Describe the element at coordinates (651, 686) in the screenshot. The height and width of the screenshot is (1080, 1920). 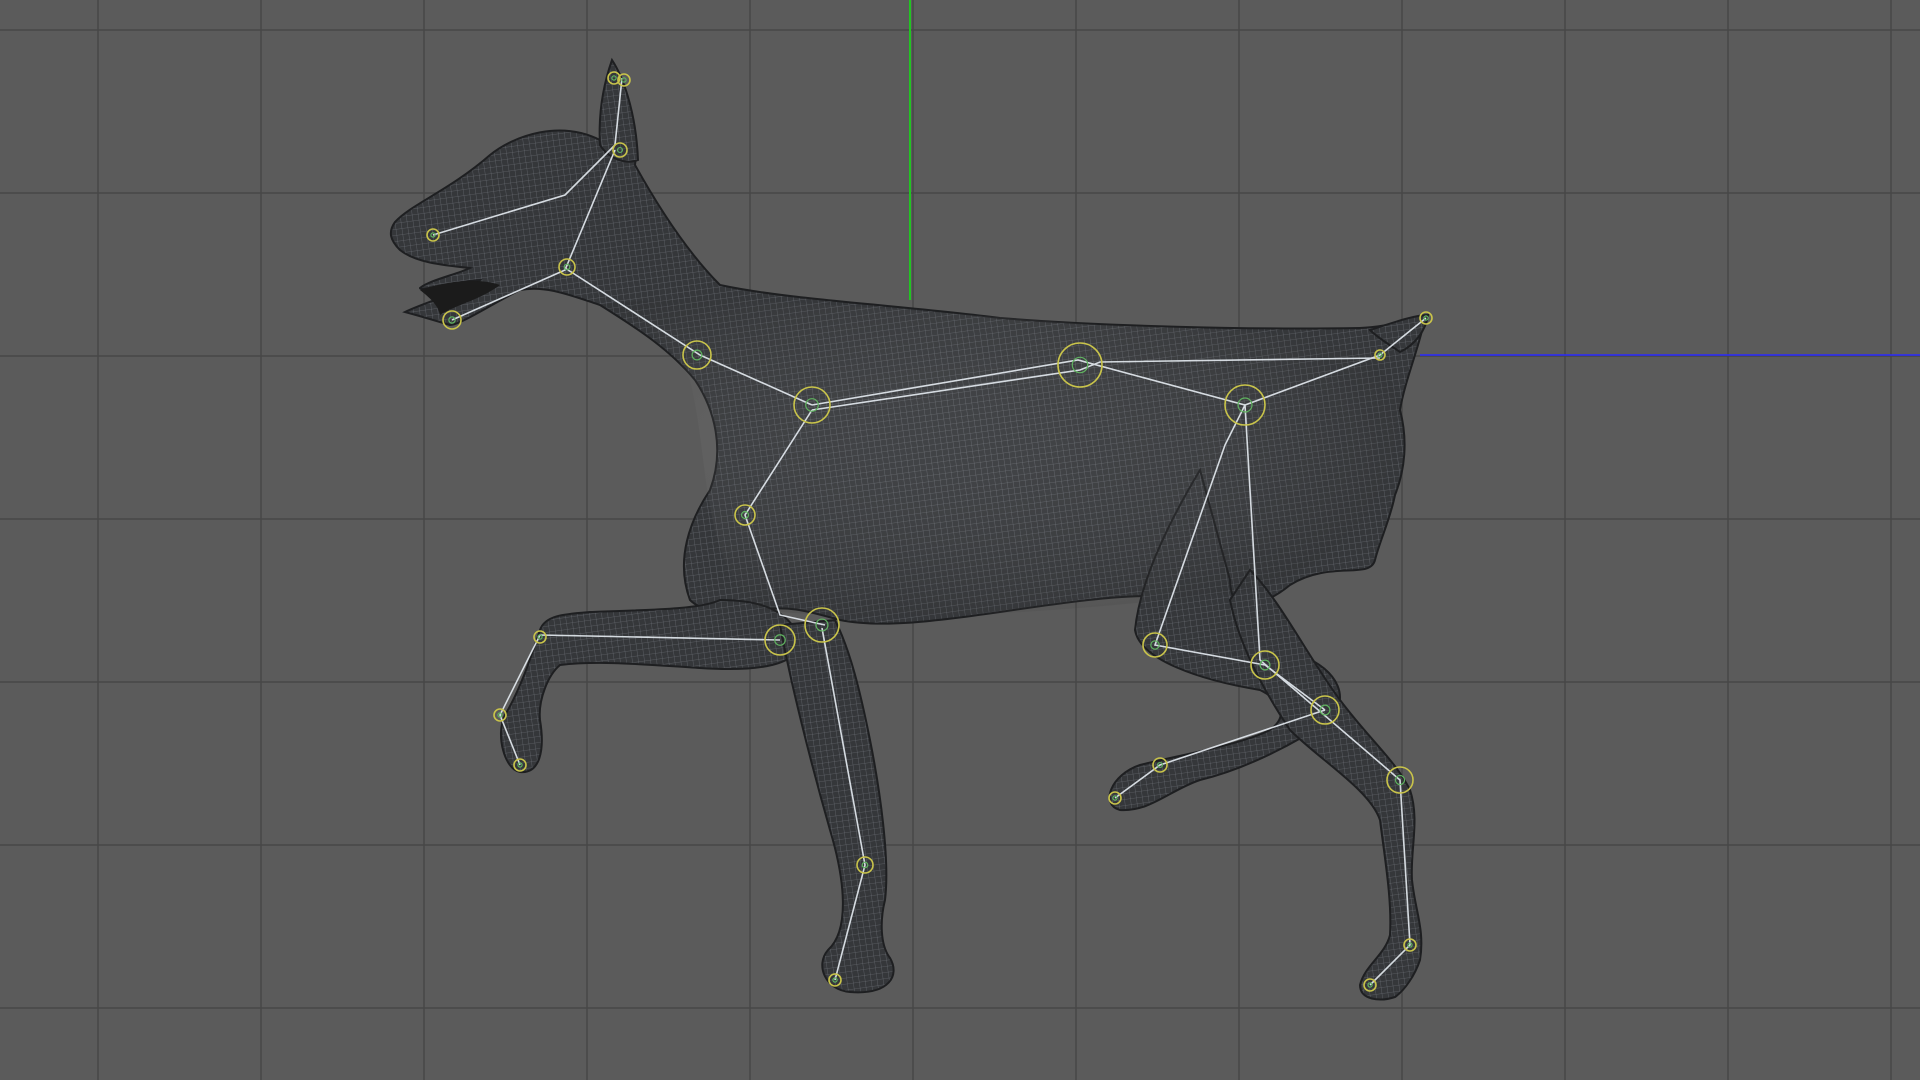
I see `front-raised-leg` at that location.